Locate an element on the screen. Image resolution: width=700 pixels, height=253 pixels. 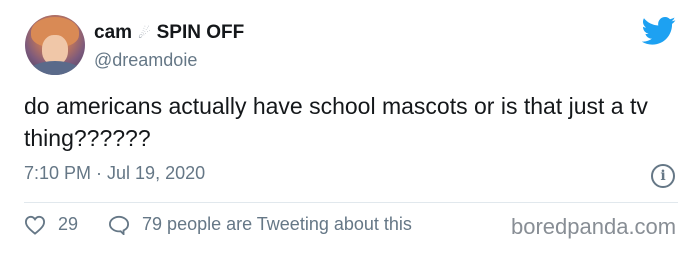
avatar-shoulders is located at coordinates (55, 68).